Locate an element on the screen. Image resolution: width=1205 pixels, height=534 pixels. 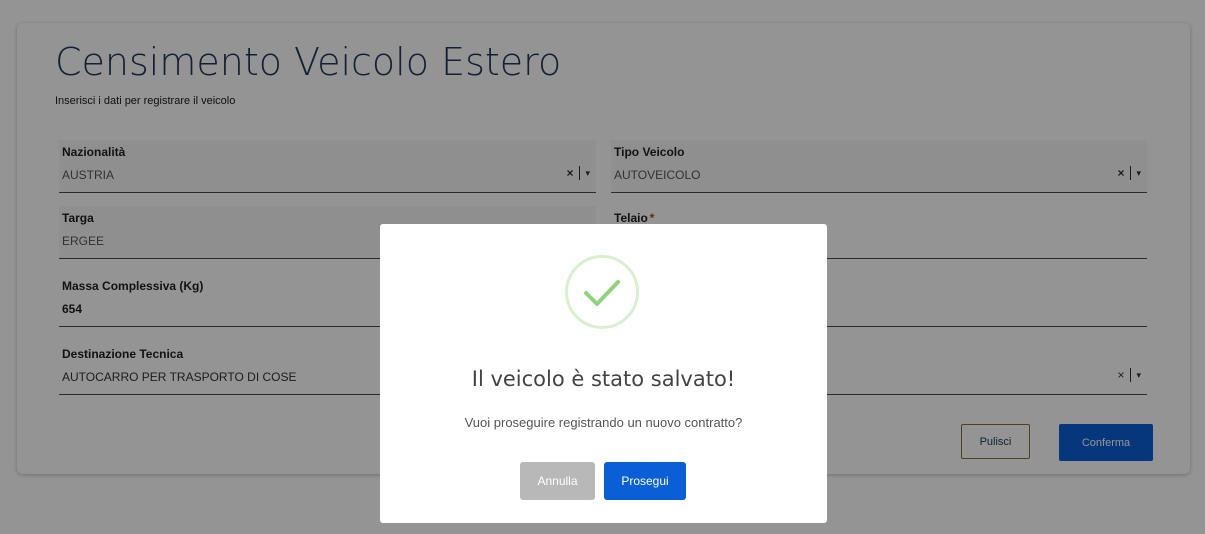
annulla-button: Annulla is located at coordinates (557, 481).